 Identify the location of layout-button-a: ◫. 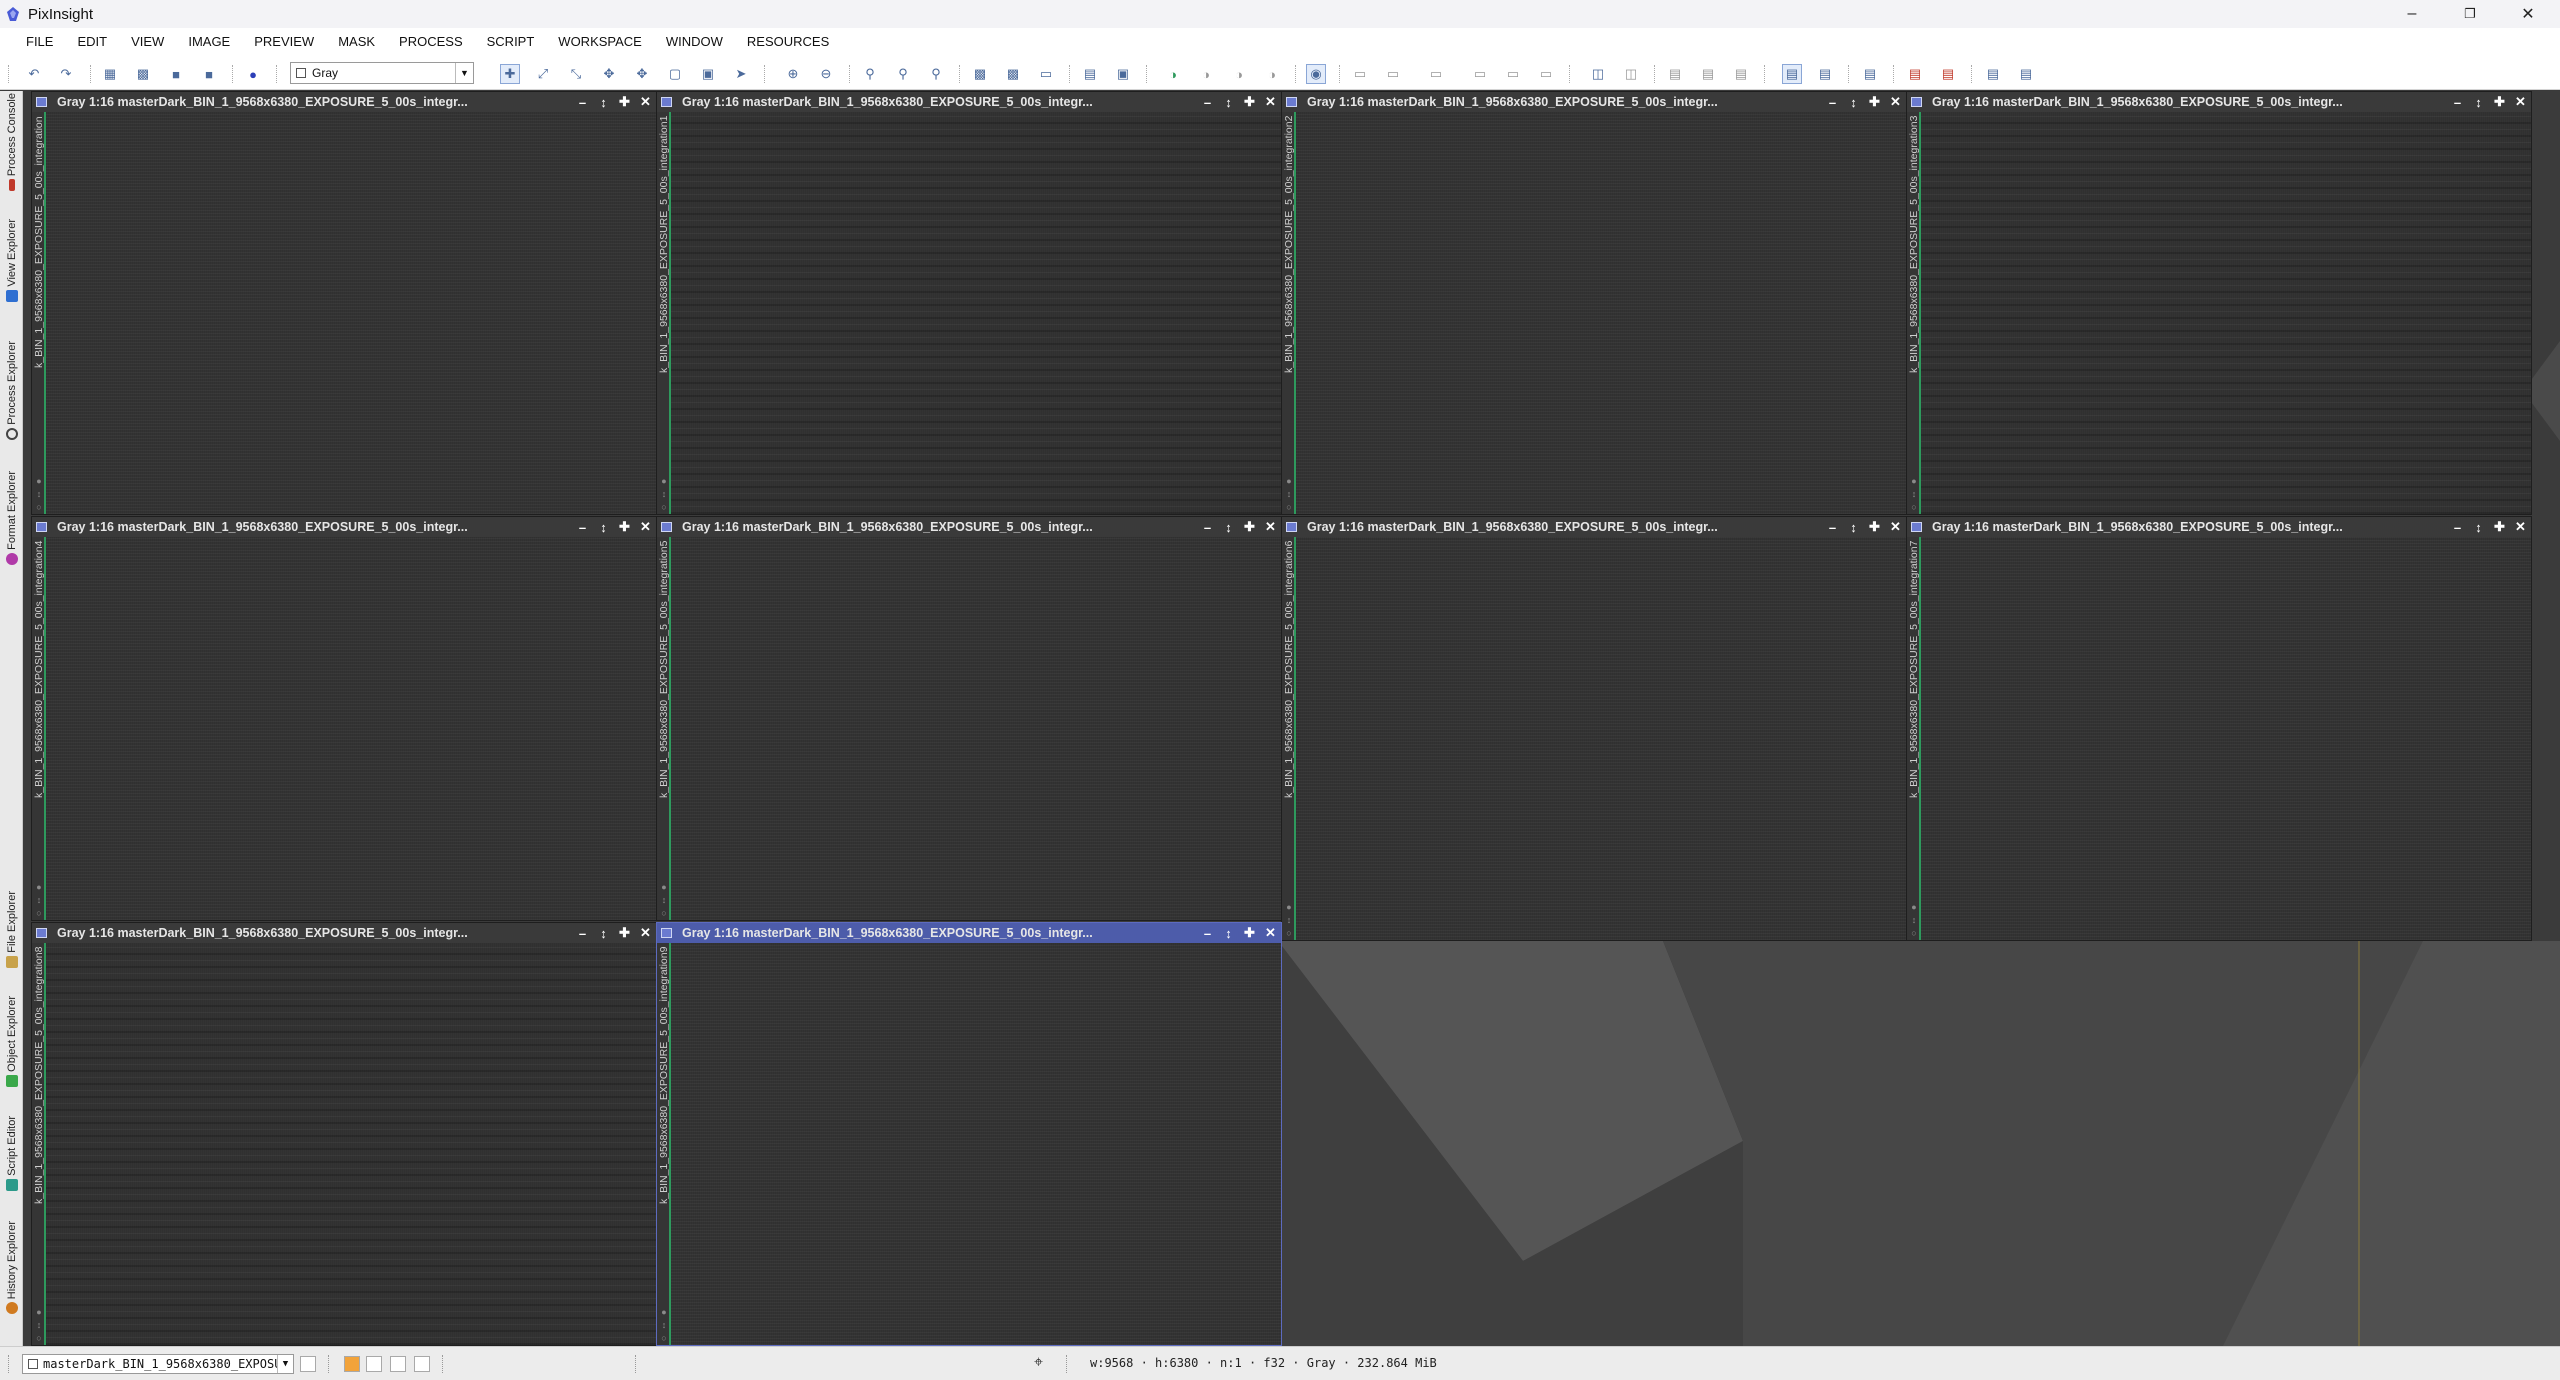
(1598, 74).